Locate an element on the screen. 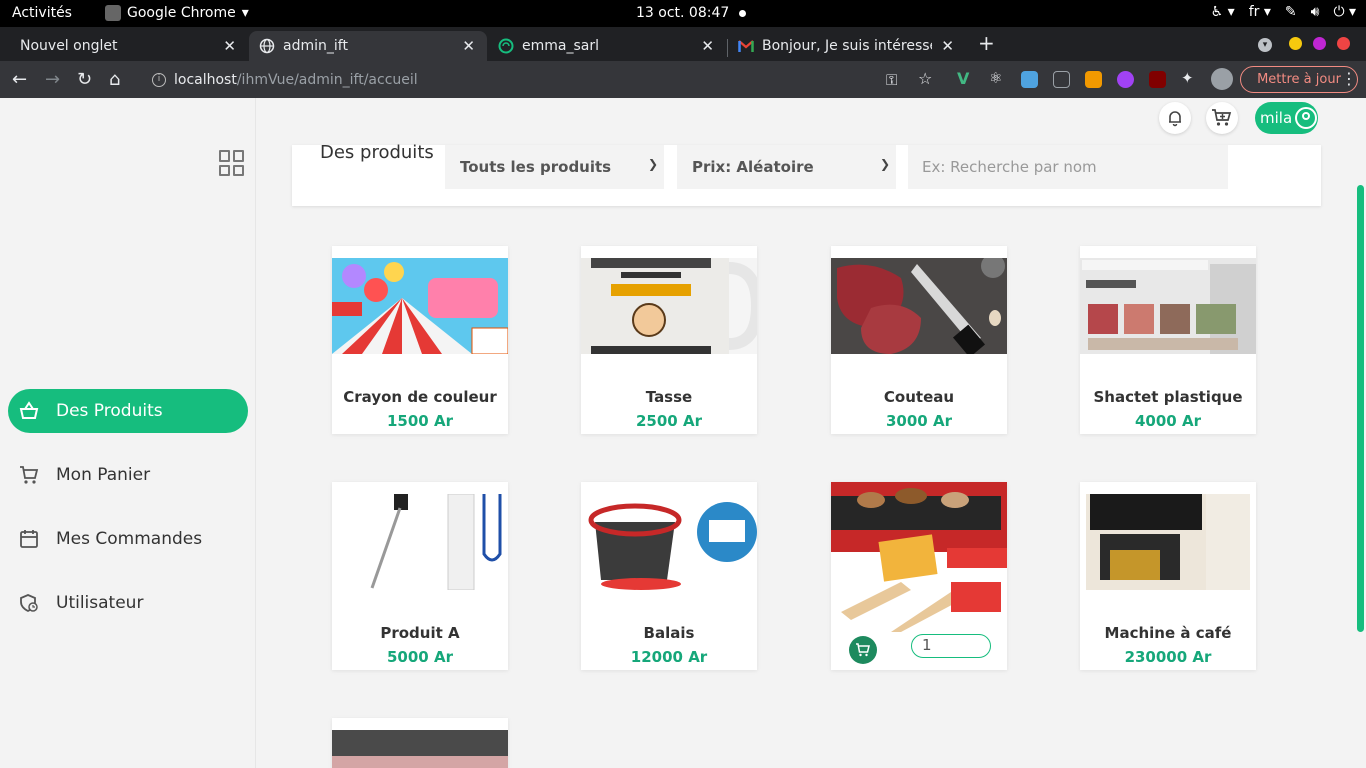  globe-icon is located at coordinates (267, 46).